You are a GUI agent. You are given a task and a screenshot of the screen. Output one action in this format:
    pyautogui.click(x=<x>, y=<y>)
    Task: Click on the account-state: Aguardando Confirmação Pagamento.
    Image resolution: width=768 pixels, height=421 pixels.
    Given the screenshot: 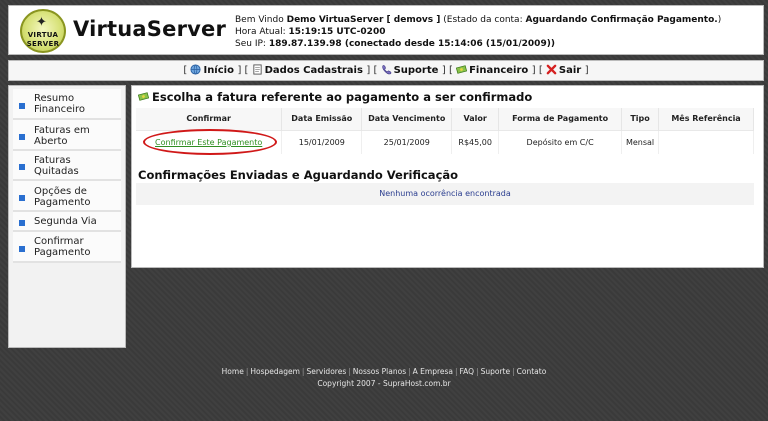 What is the action you would take?
    pyautogui.click(x=621, y=20)
    